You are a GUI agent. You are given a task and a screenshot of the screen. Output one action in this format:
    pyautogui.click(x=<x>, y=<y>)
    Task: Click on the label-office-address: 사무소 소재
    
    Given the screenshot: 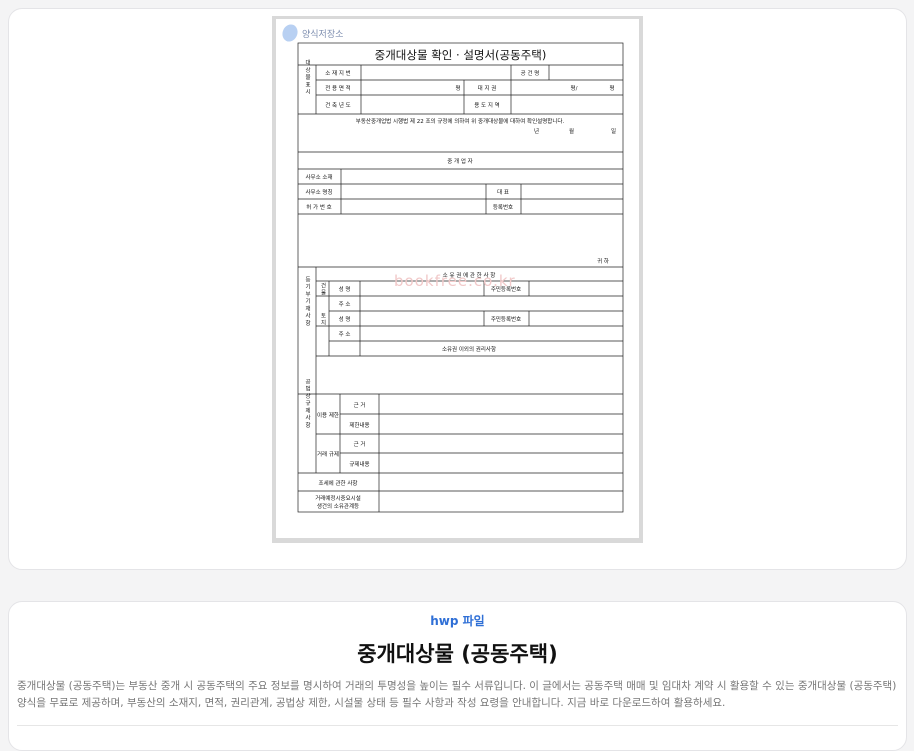 What is the action you would take?
    pyautogui.click(x=318, y=177)
    